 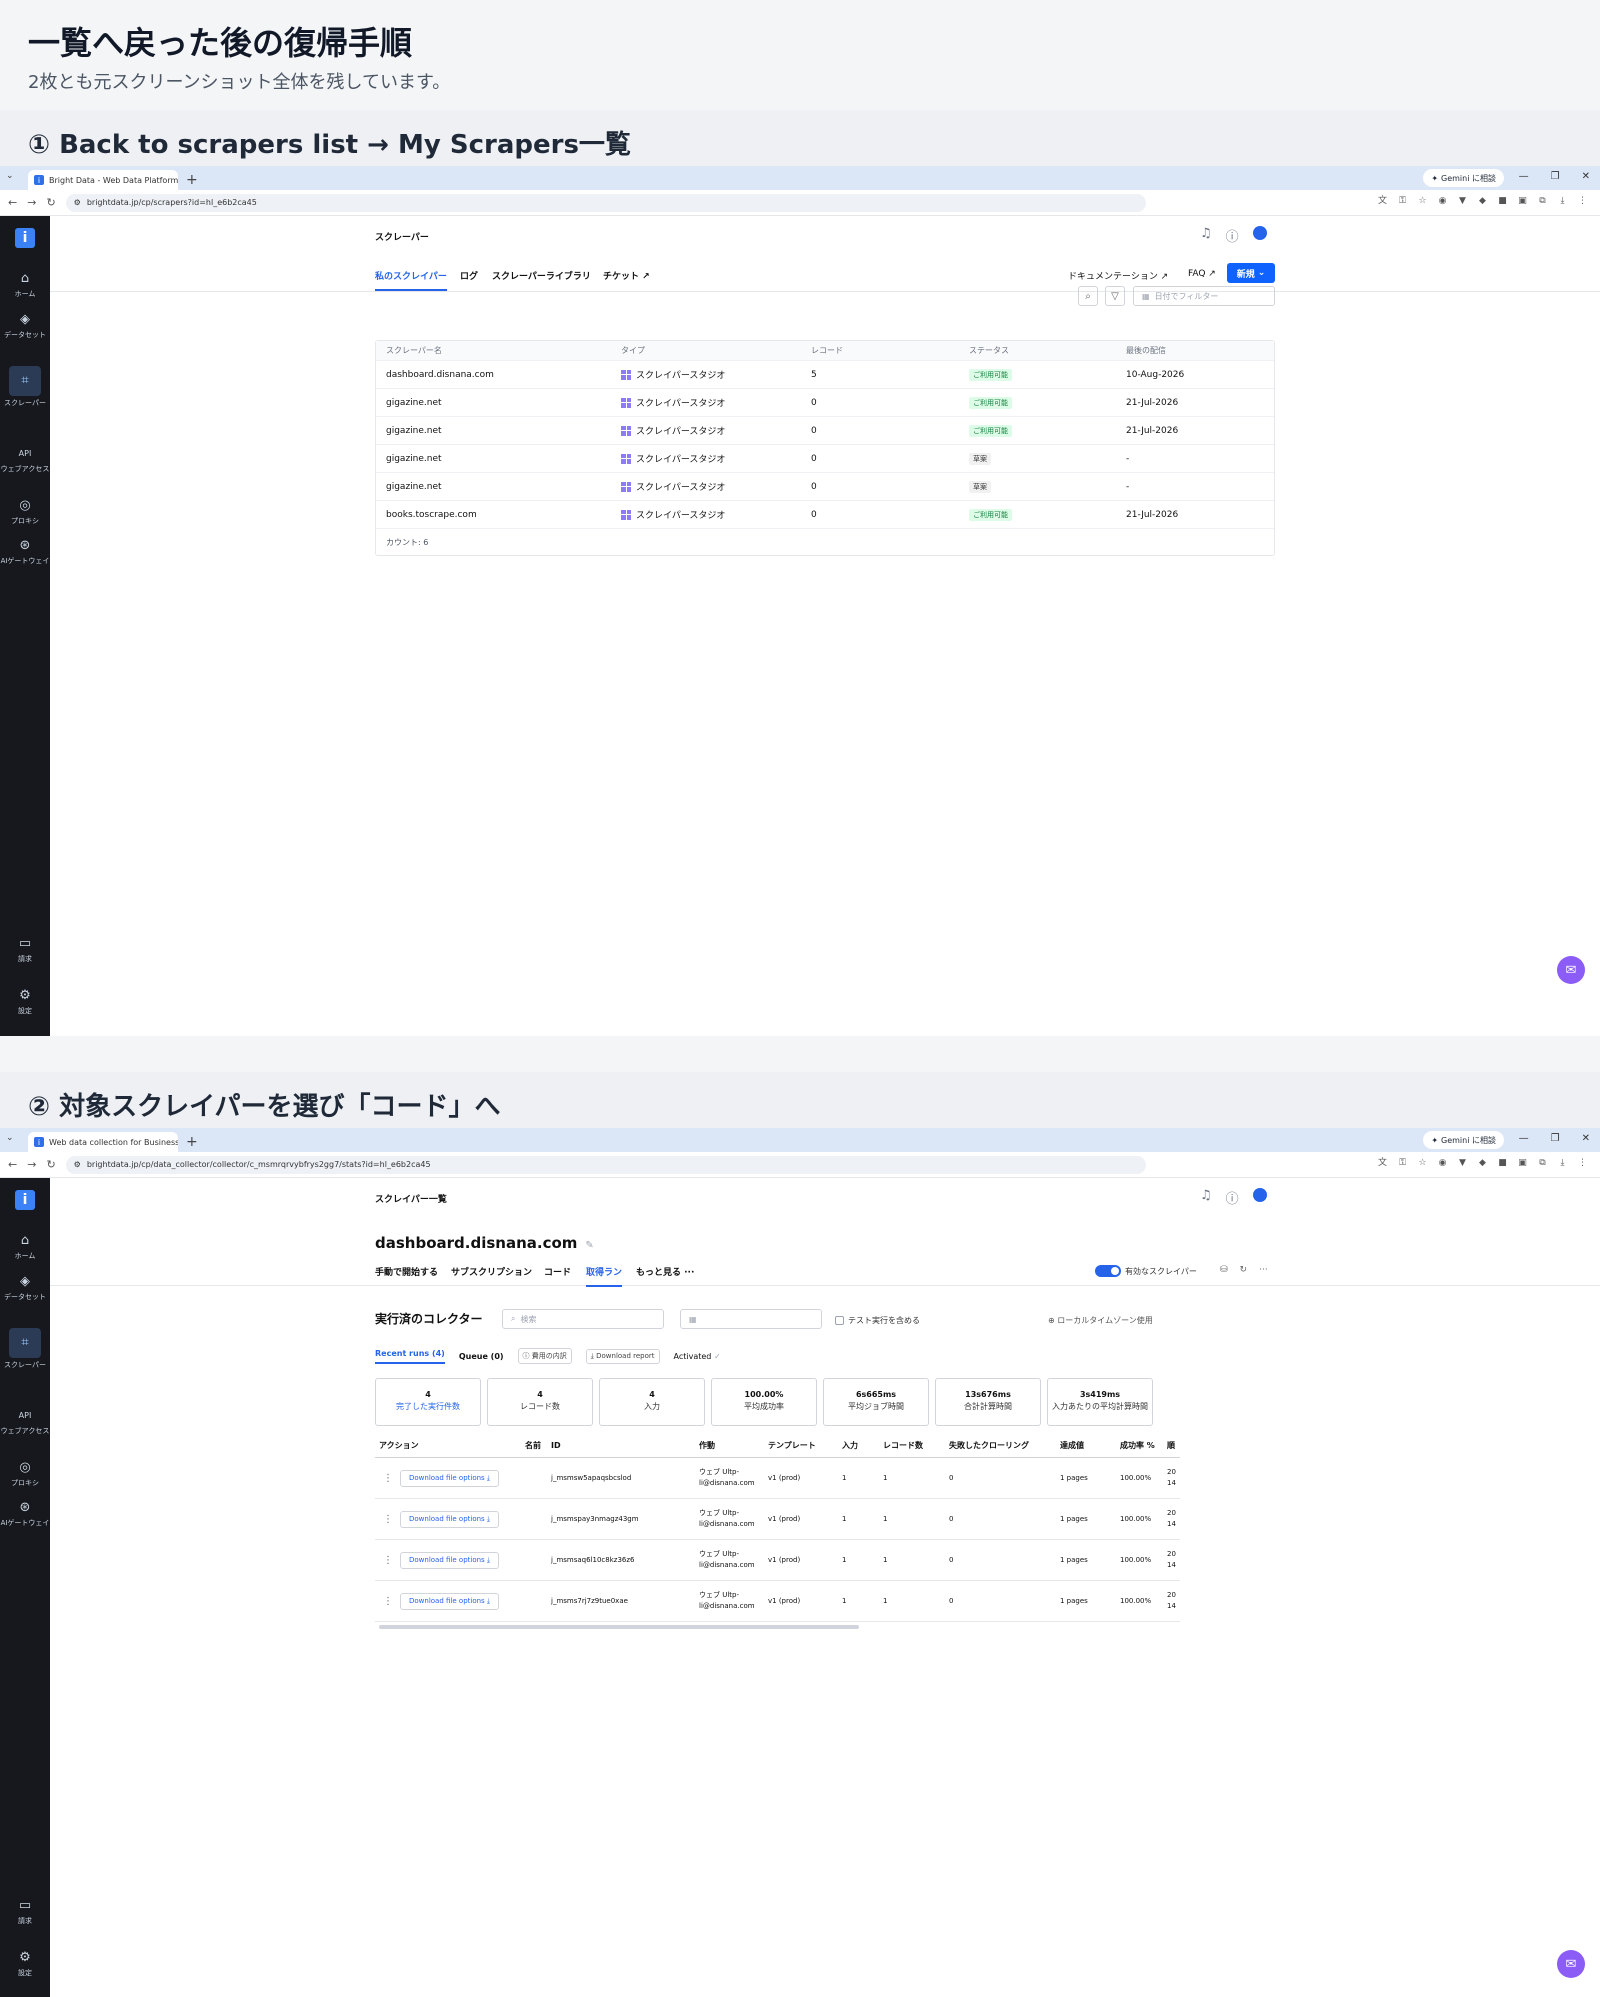 What do you see at coordinates (25, 1513) in the screenshot?
I see `sidebar-item-ai-gateway: ⊛ AIゲートウェイ` at bounding box center [25, 1513].